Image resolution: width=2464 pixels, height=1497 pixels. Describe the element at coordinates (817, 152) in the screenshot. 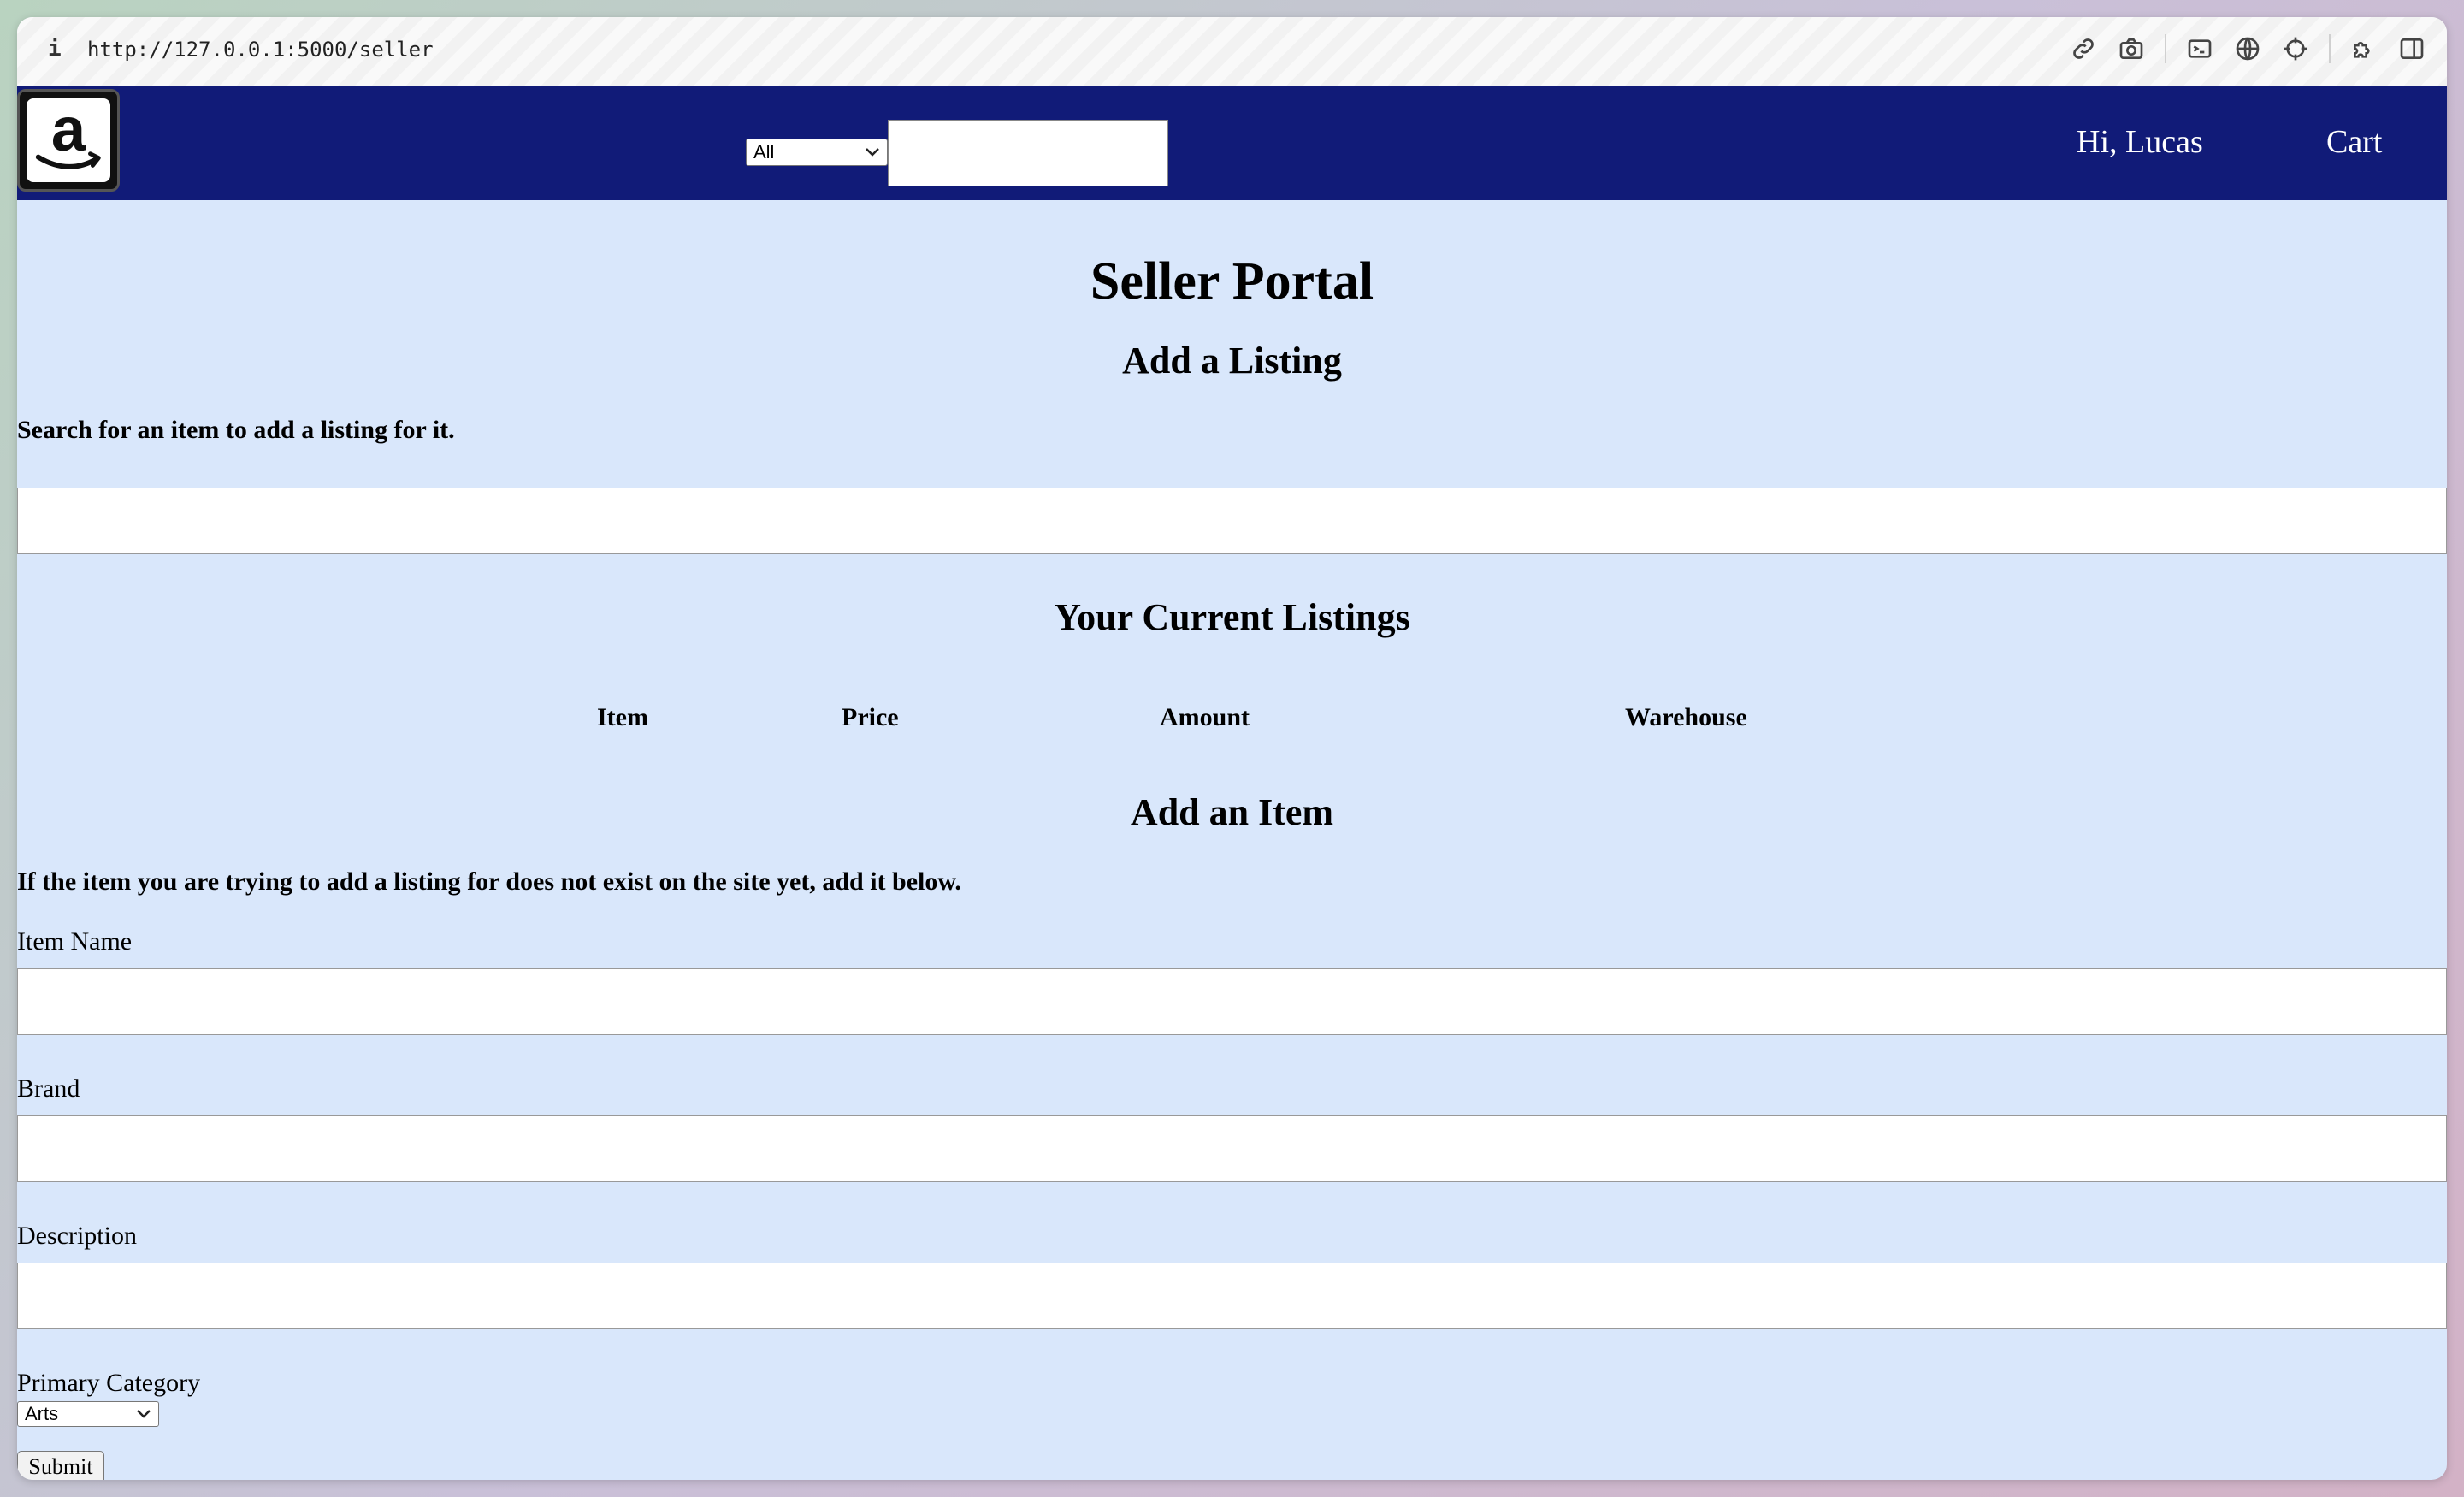

I see `search-category-select: All` at that location.